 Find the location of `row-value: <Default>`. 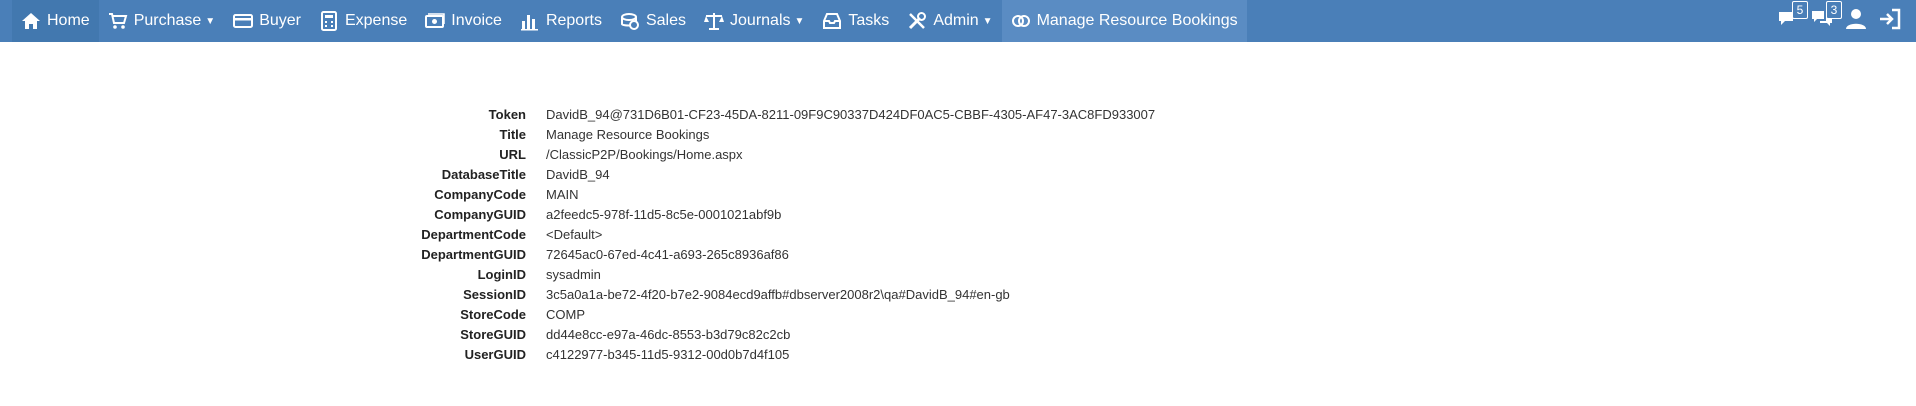

row-value: <Default> is located at coordinates (574, 234).